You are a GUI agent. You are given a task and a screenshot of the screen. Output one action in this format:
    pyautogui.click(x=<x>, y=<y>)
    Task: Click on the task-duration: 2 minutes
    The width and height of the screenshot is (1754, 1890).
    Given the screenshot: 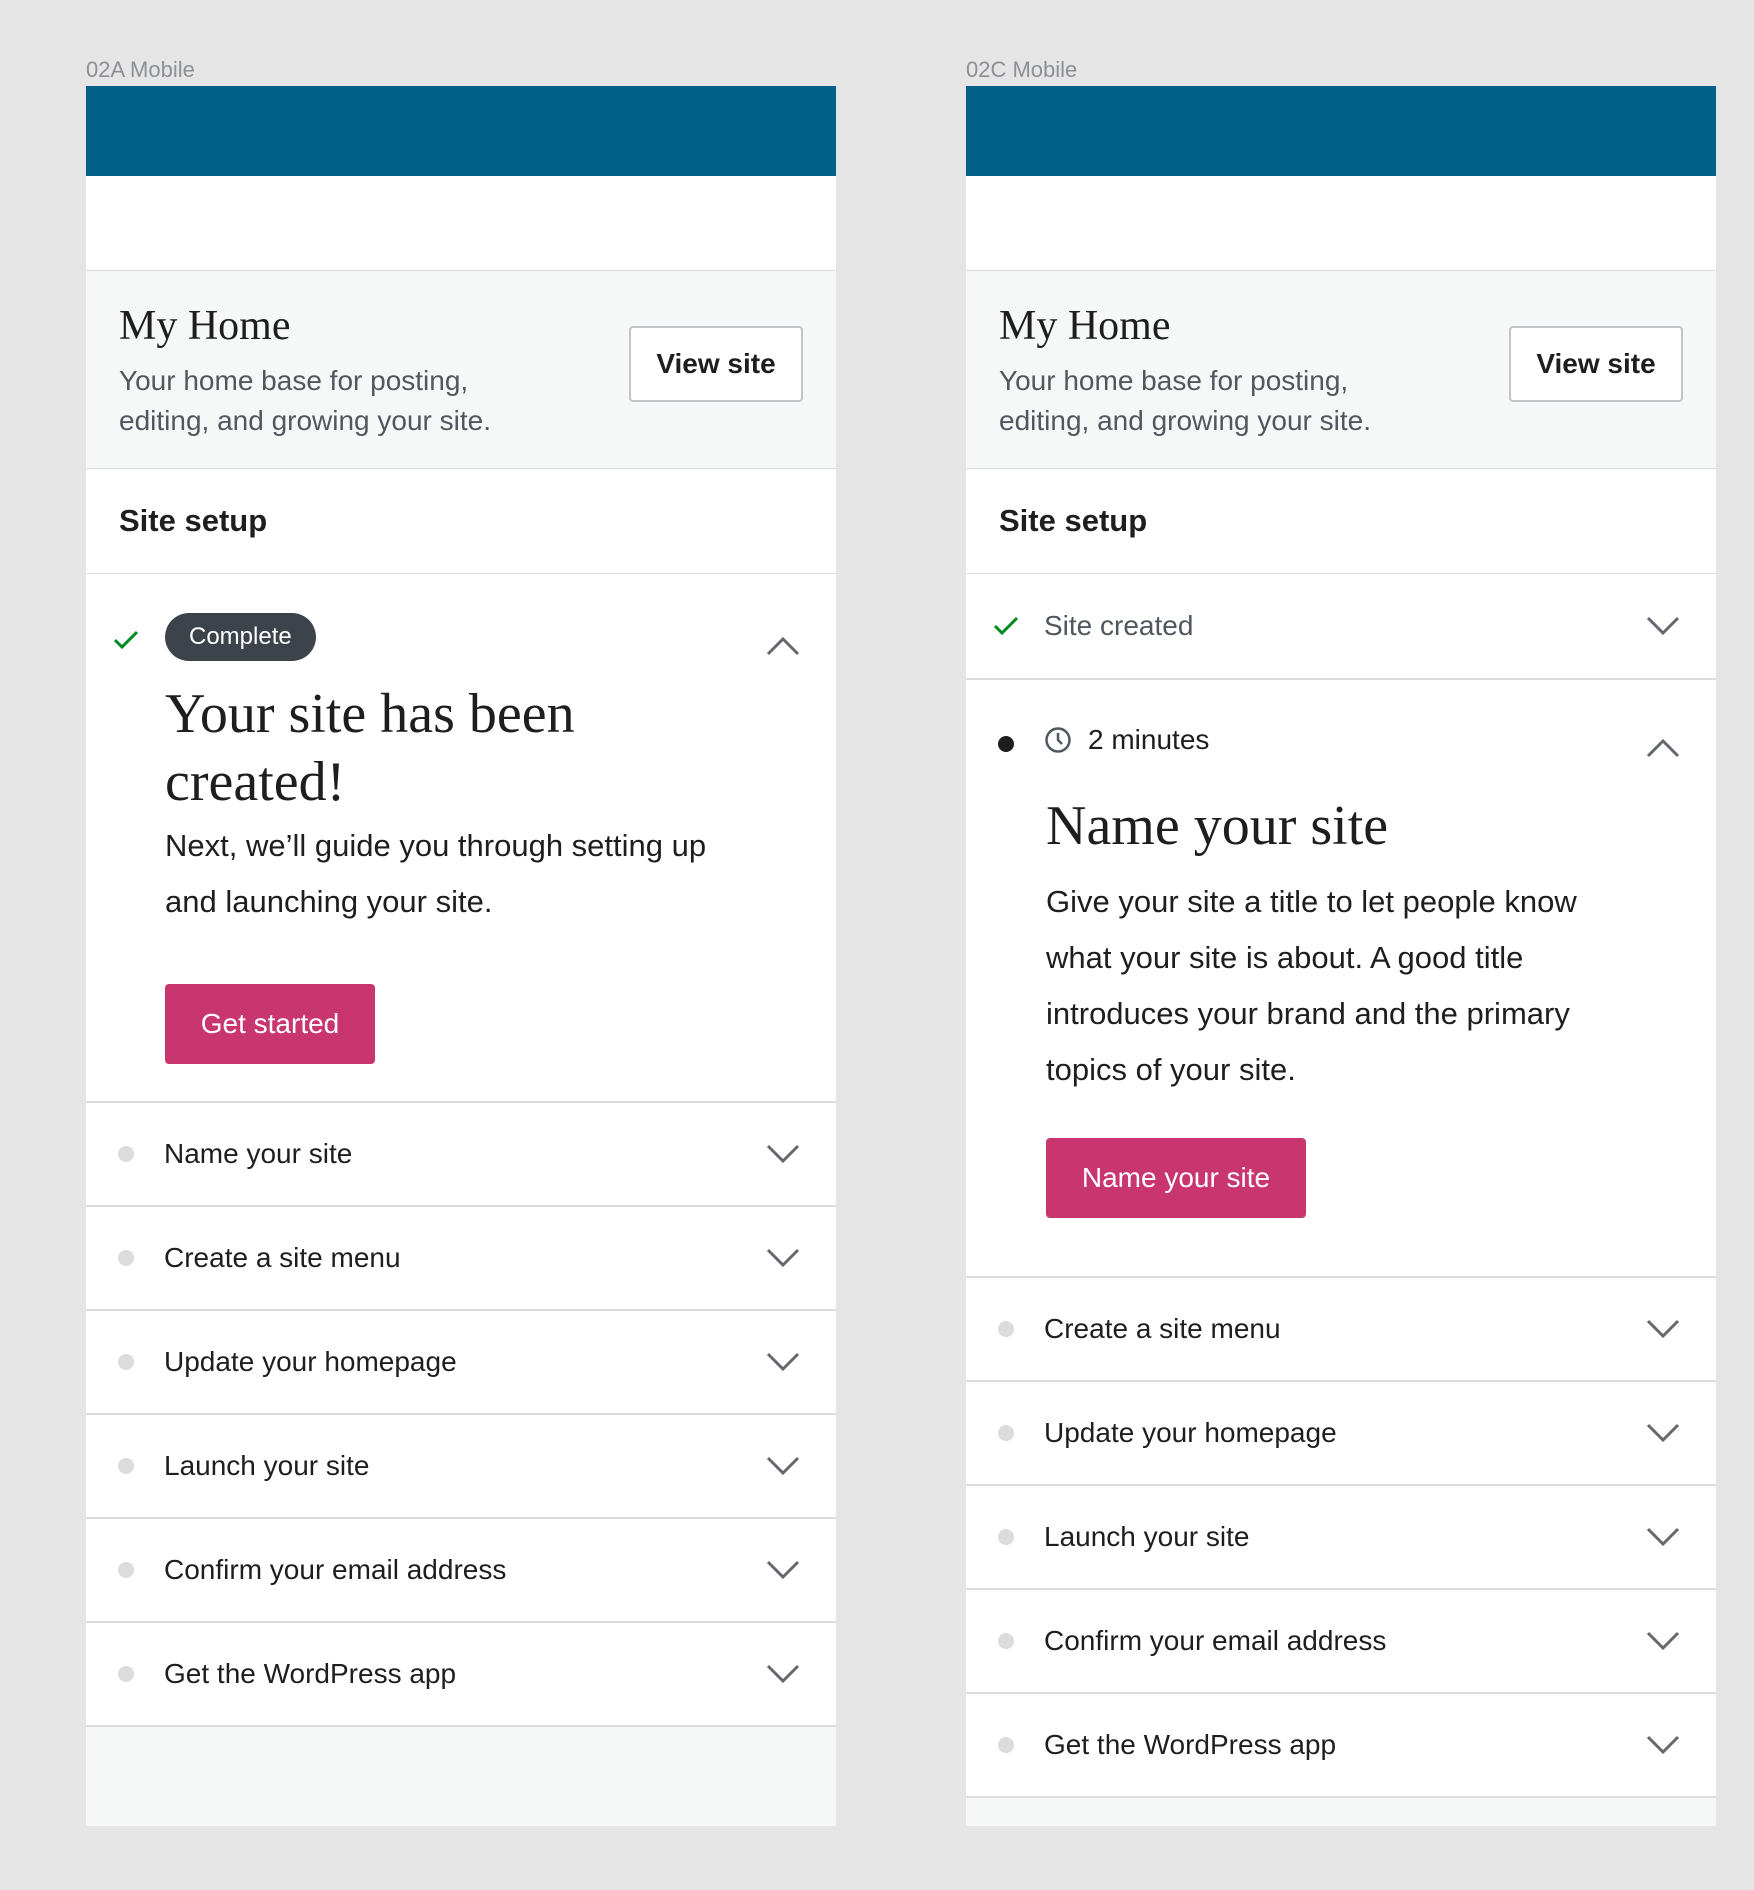 What is the action you would take?
    pyautogui.click(x=1126, y=740)
    